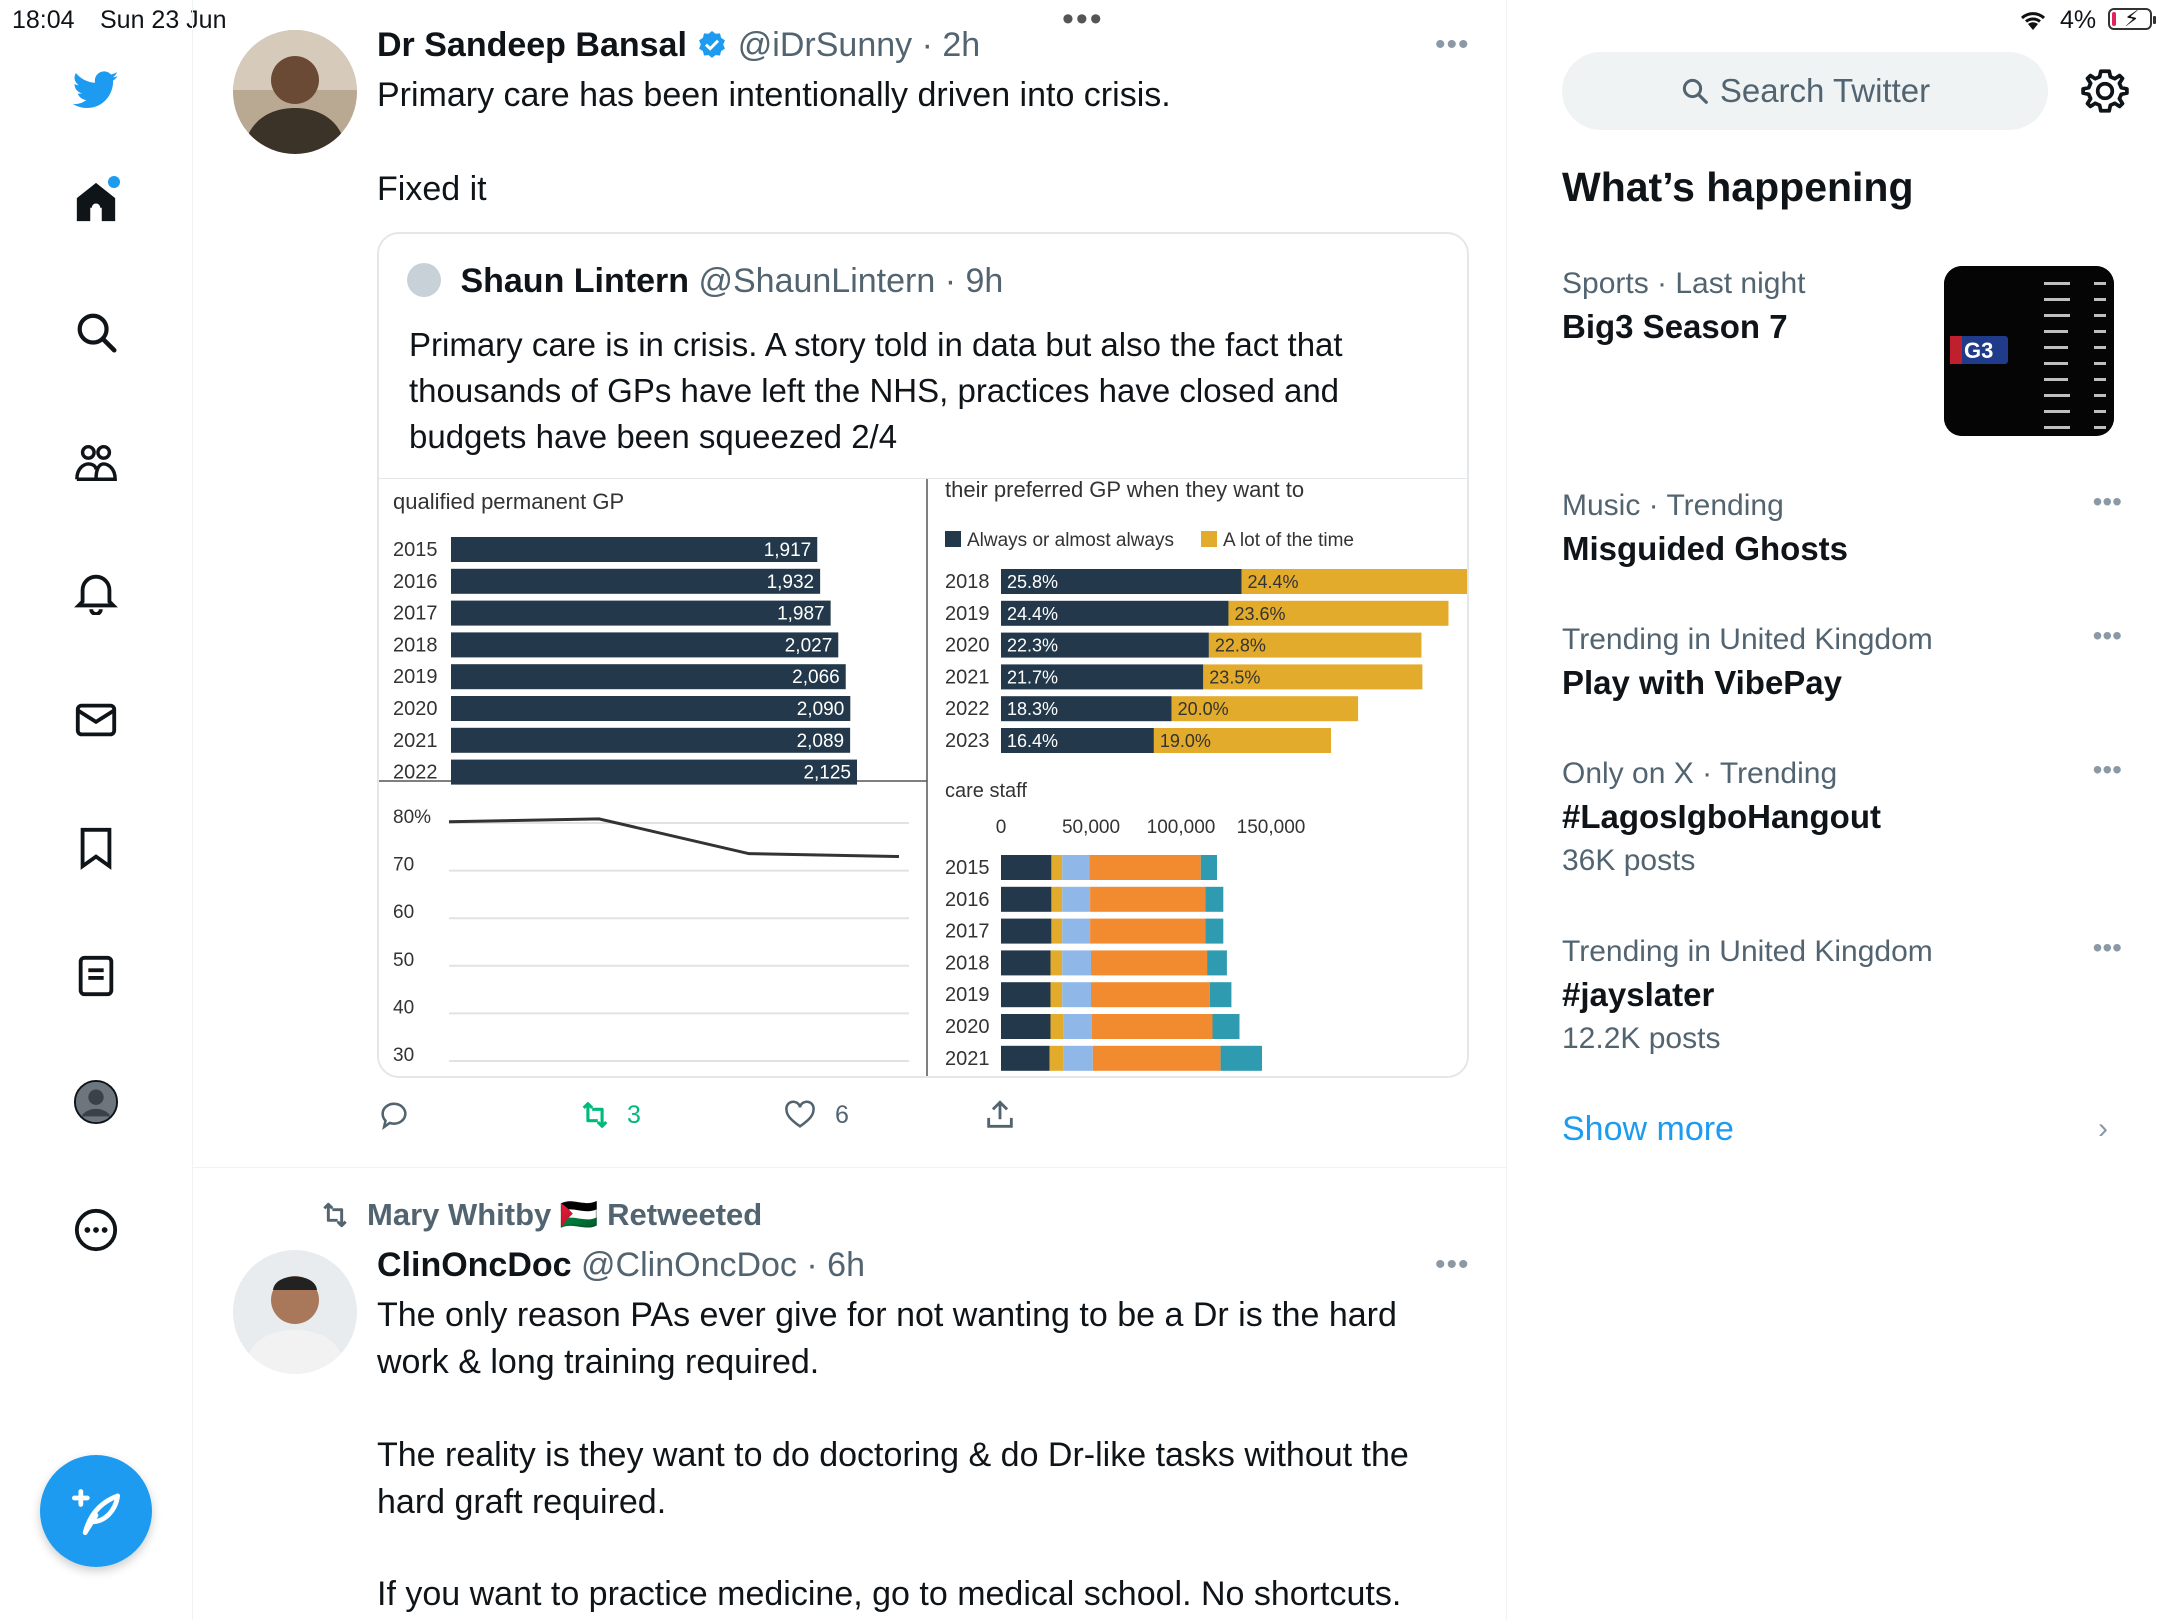  Describe the element at coordinates (403, 865) in the screenshot. I see `y-tick-label: 70` at that location.